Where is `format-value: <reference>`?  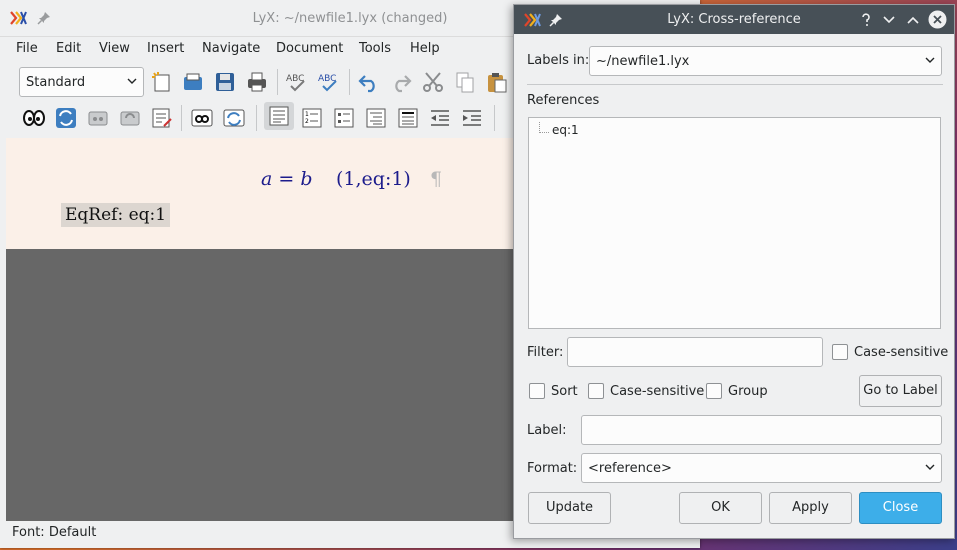 format-value: <reference> is located at coordinates (630, 468).